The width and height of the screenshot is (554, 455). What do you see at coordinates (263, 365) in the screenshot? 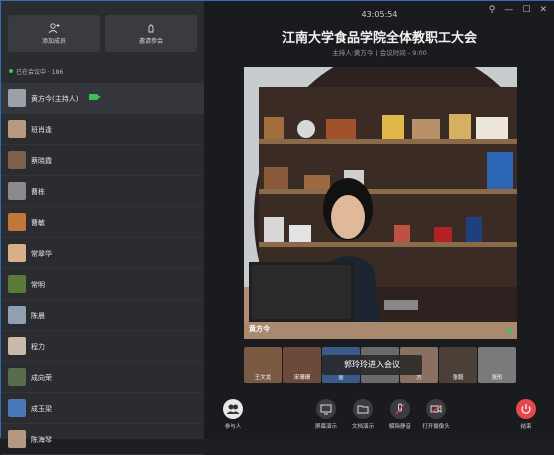
I see `participant-thumbnail: 王文龙` at bounding box center [263, 365].